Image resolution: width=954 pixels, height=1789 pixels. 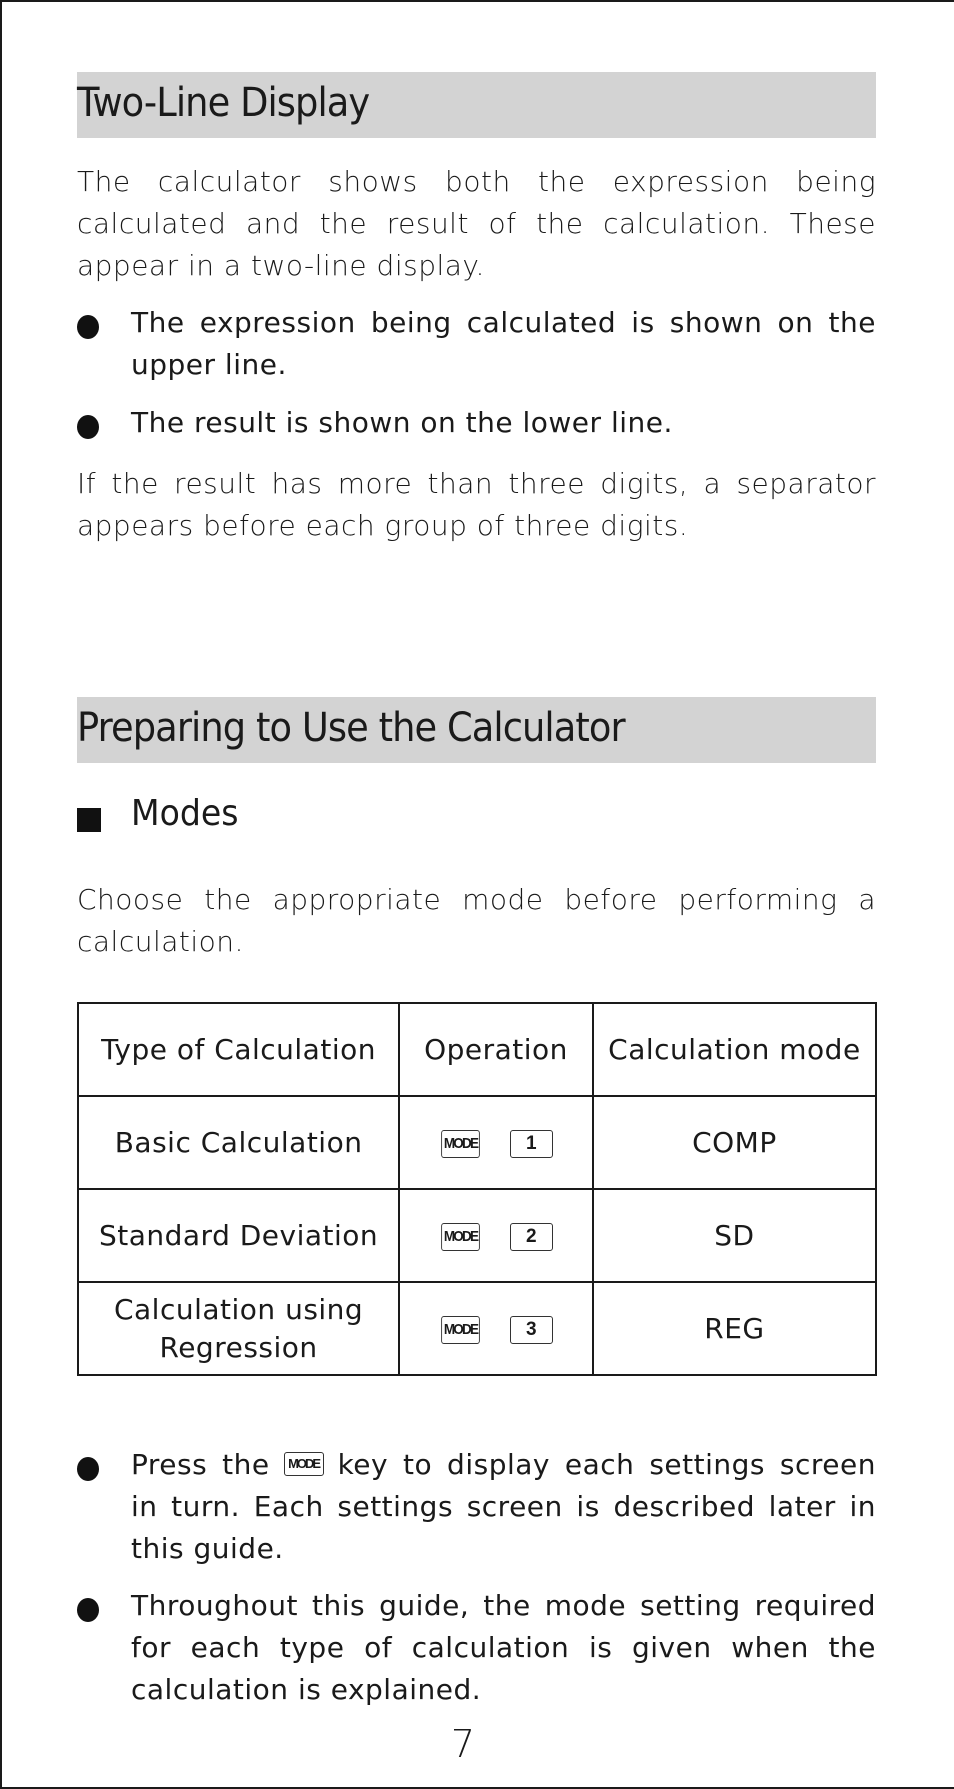 What do you see at coordinates (476, 105) in the screenshot?
I see `section-header-two-line-display: Two-Line Display` at bounding box center [476, 105].